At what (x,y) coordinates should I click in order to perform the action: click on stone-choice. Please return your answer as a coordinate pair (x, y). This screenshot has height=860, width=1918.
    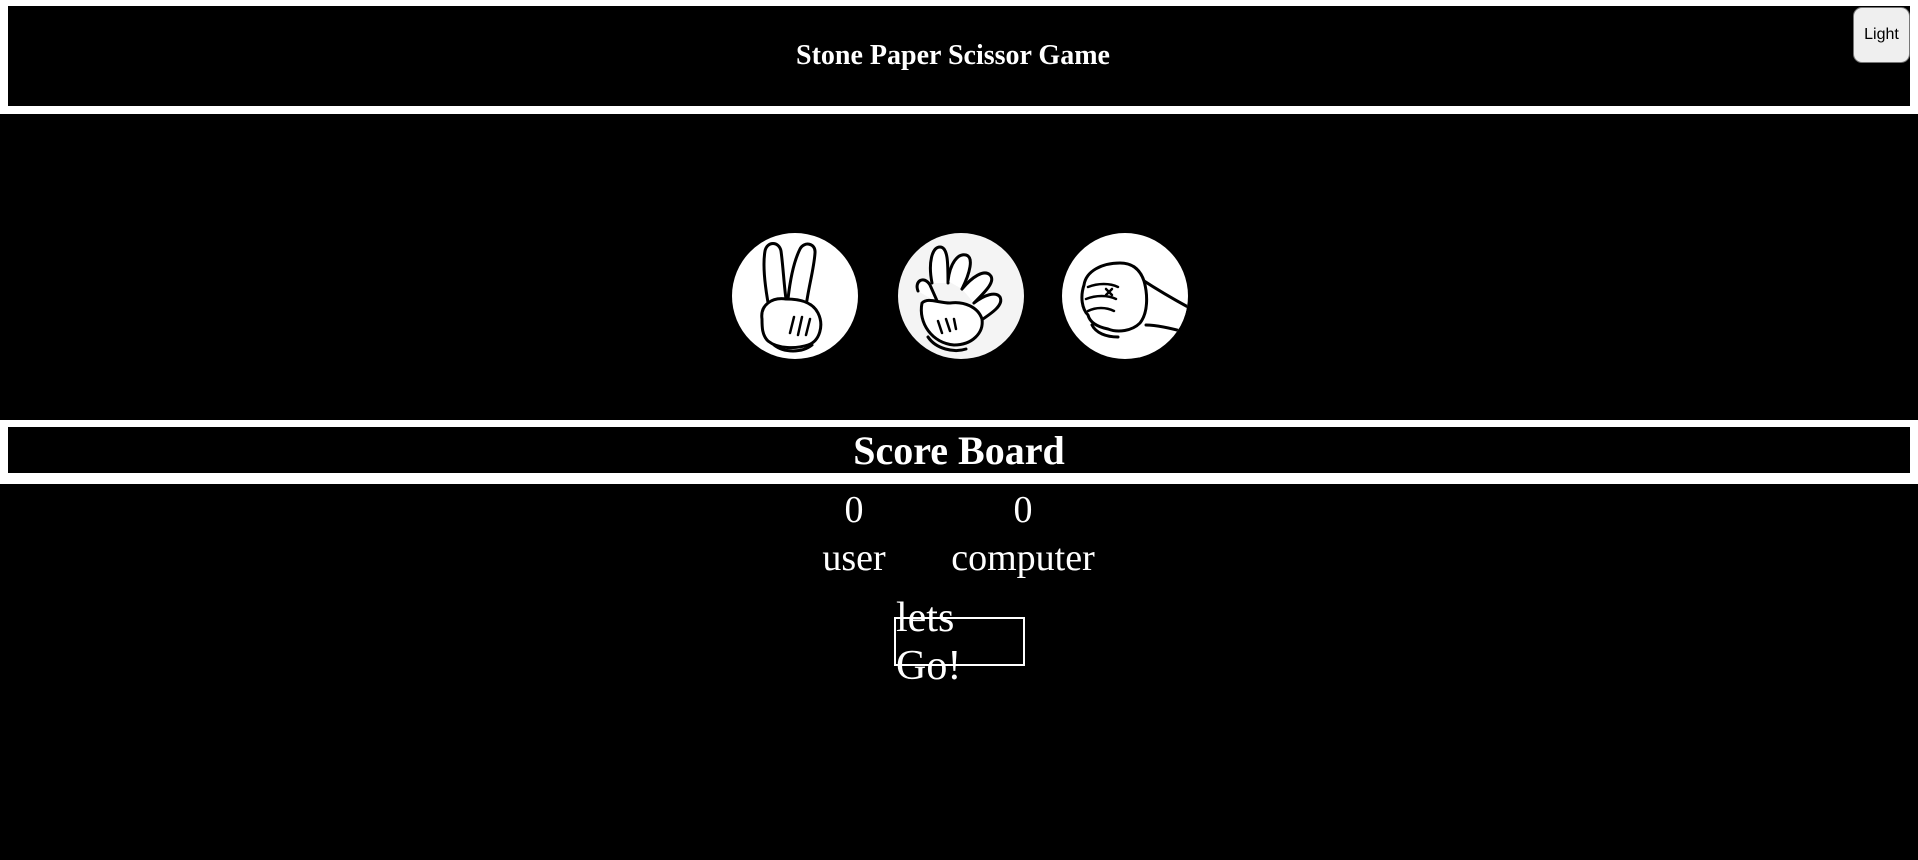
    Looking at the image, I should click on (1125, 296).